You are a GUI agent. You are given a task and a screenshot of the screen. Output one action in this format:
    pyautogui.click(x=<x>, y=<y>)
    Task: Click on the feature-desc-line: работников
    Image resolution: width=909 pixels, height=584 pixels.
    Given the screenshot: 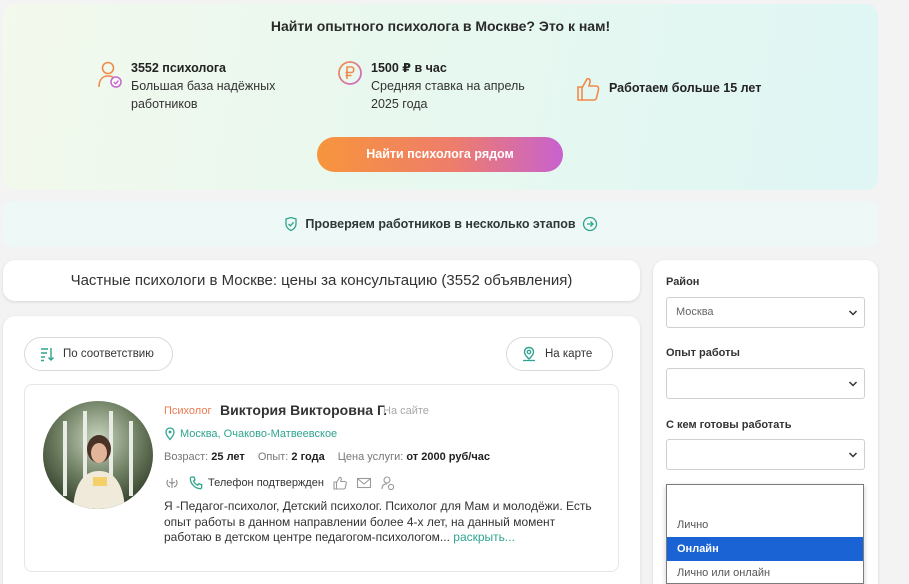 What is the action you would take?
    pyautogui.click(x=164, y=104)
    